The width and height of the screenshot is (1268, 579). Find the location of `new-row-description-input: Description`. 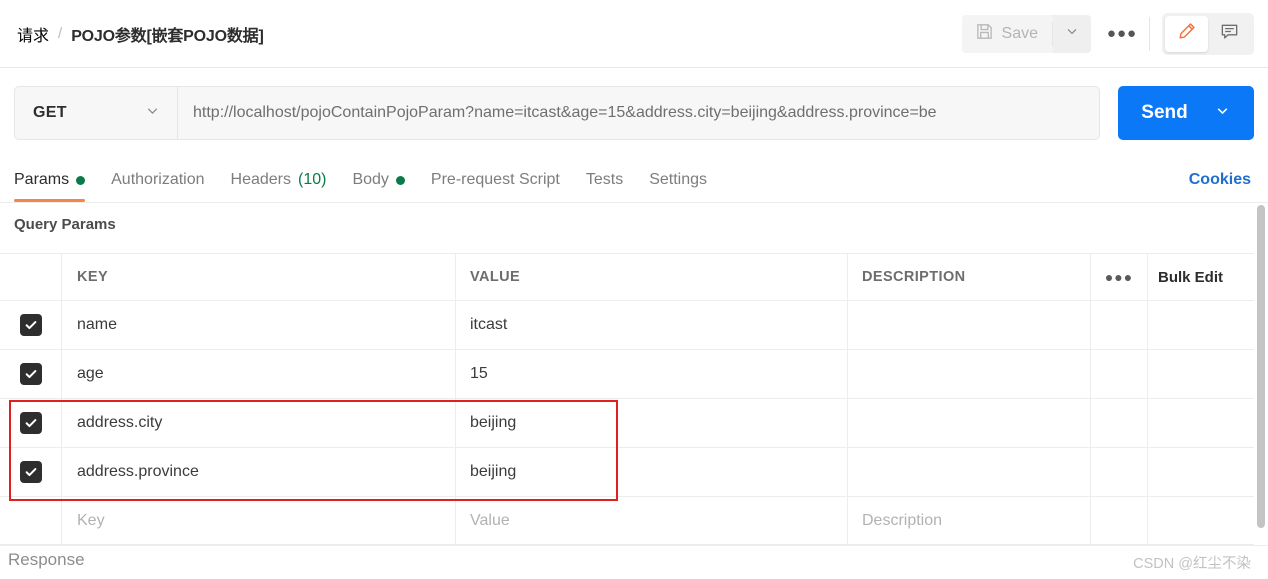

new-row-description-input: Description is located at coordinates (969, 520).